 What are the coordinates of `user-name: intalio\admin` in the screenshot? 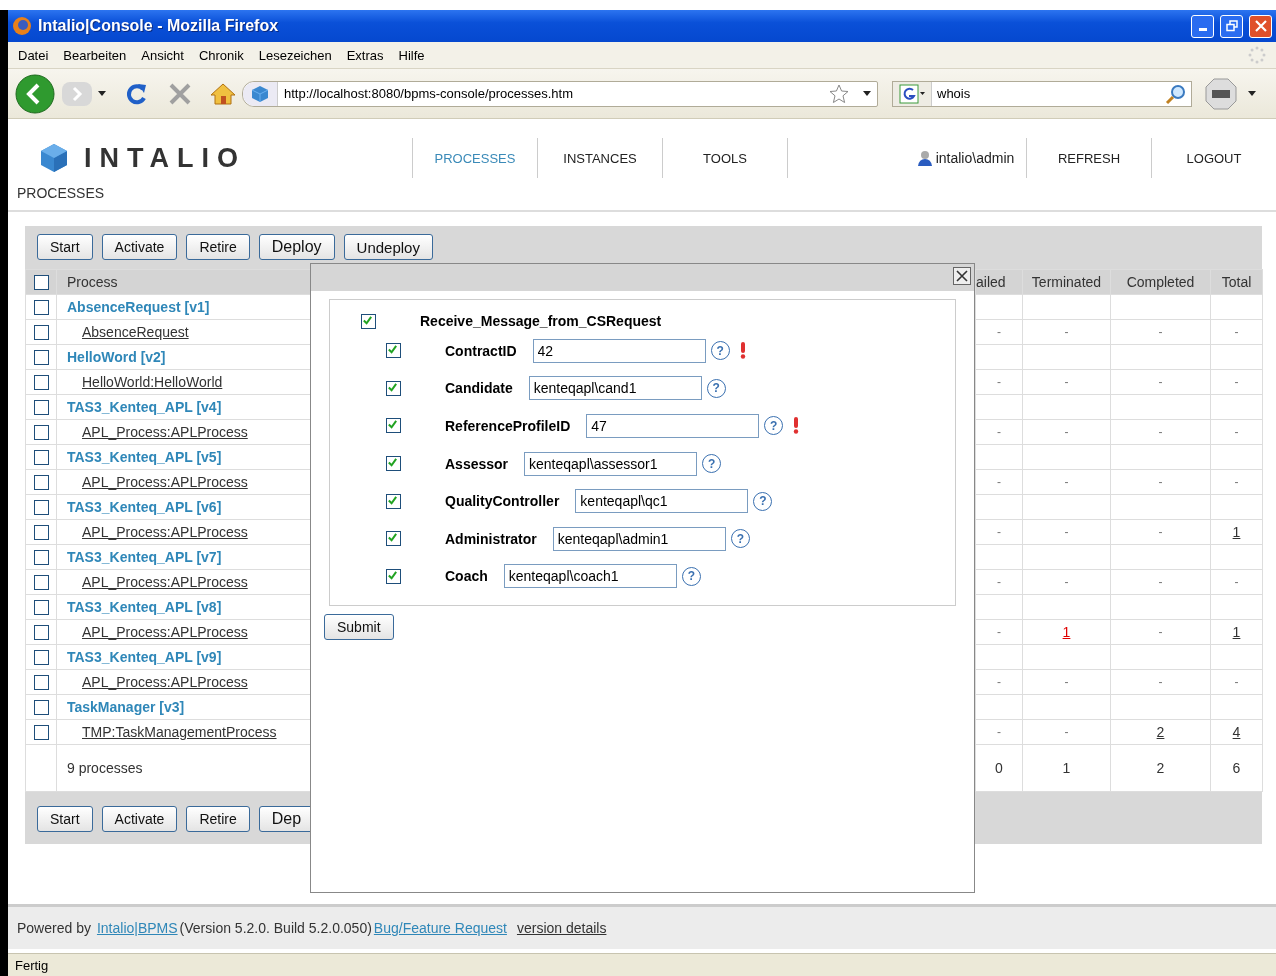 It's located at (975, 158).